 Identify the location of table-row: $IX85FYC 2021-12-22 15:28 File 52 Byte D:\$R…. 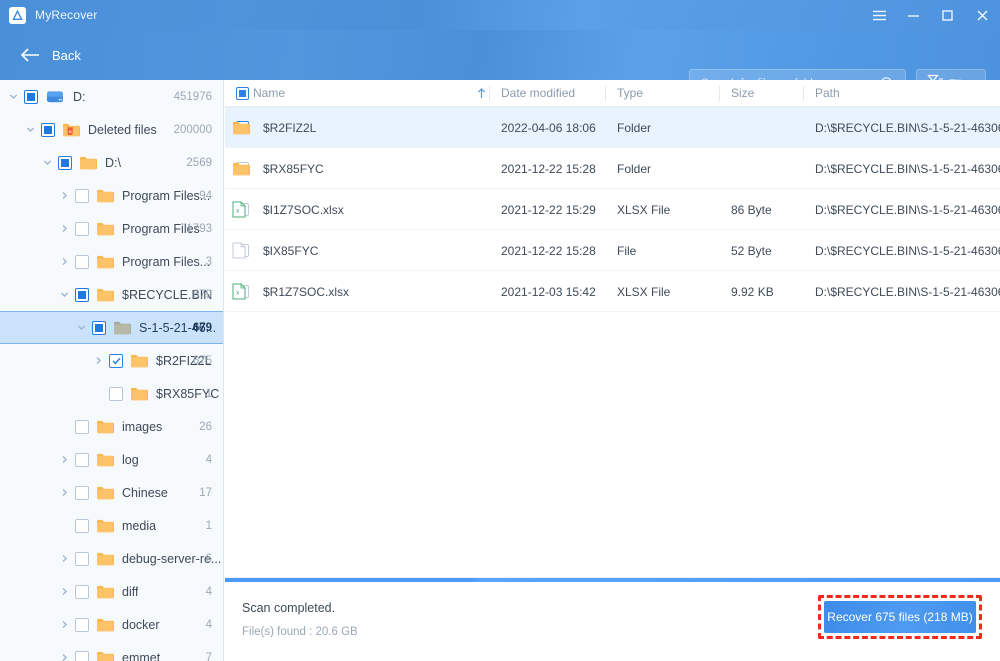
(612, 250).